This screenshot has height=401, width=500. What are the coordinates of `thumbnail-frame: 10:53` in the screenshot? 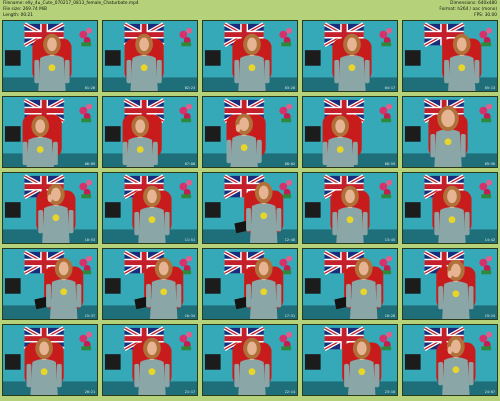 It's located at (50, 208).